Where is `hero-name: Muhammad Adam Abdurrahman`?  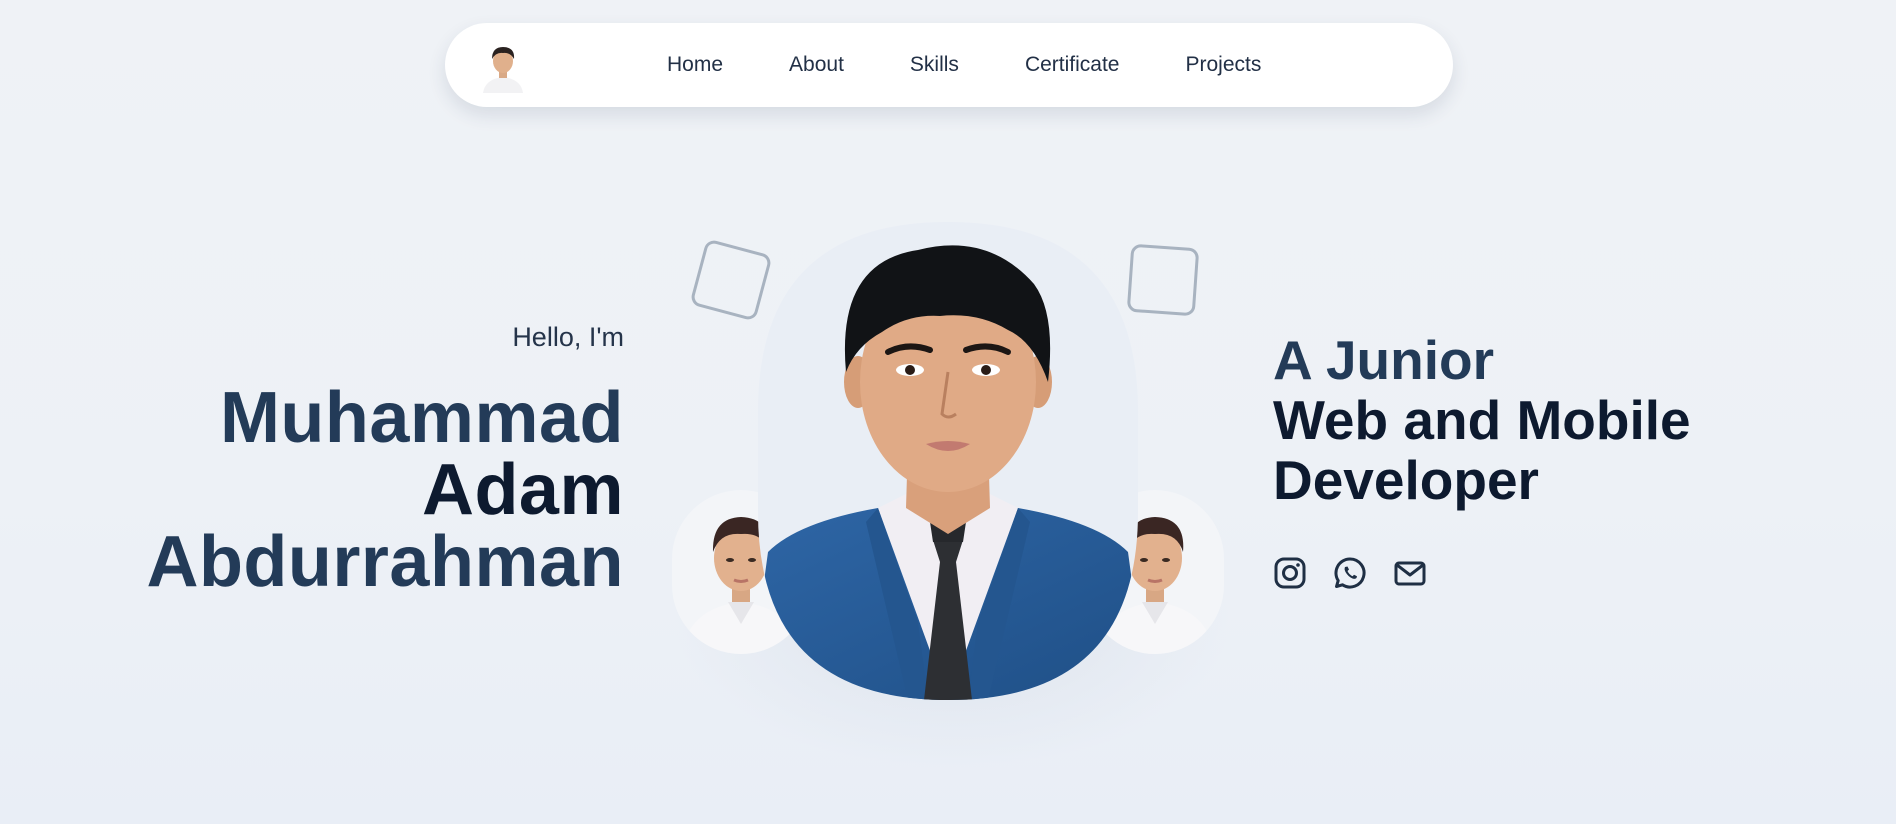 hero-name: Muhammad Adam Abdurrahman is located at coordinates (385, 490).